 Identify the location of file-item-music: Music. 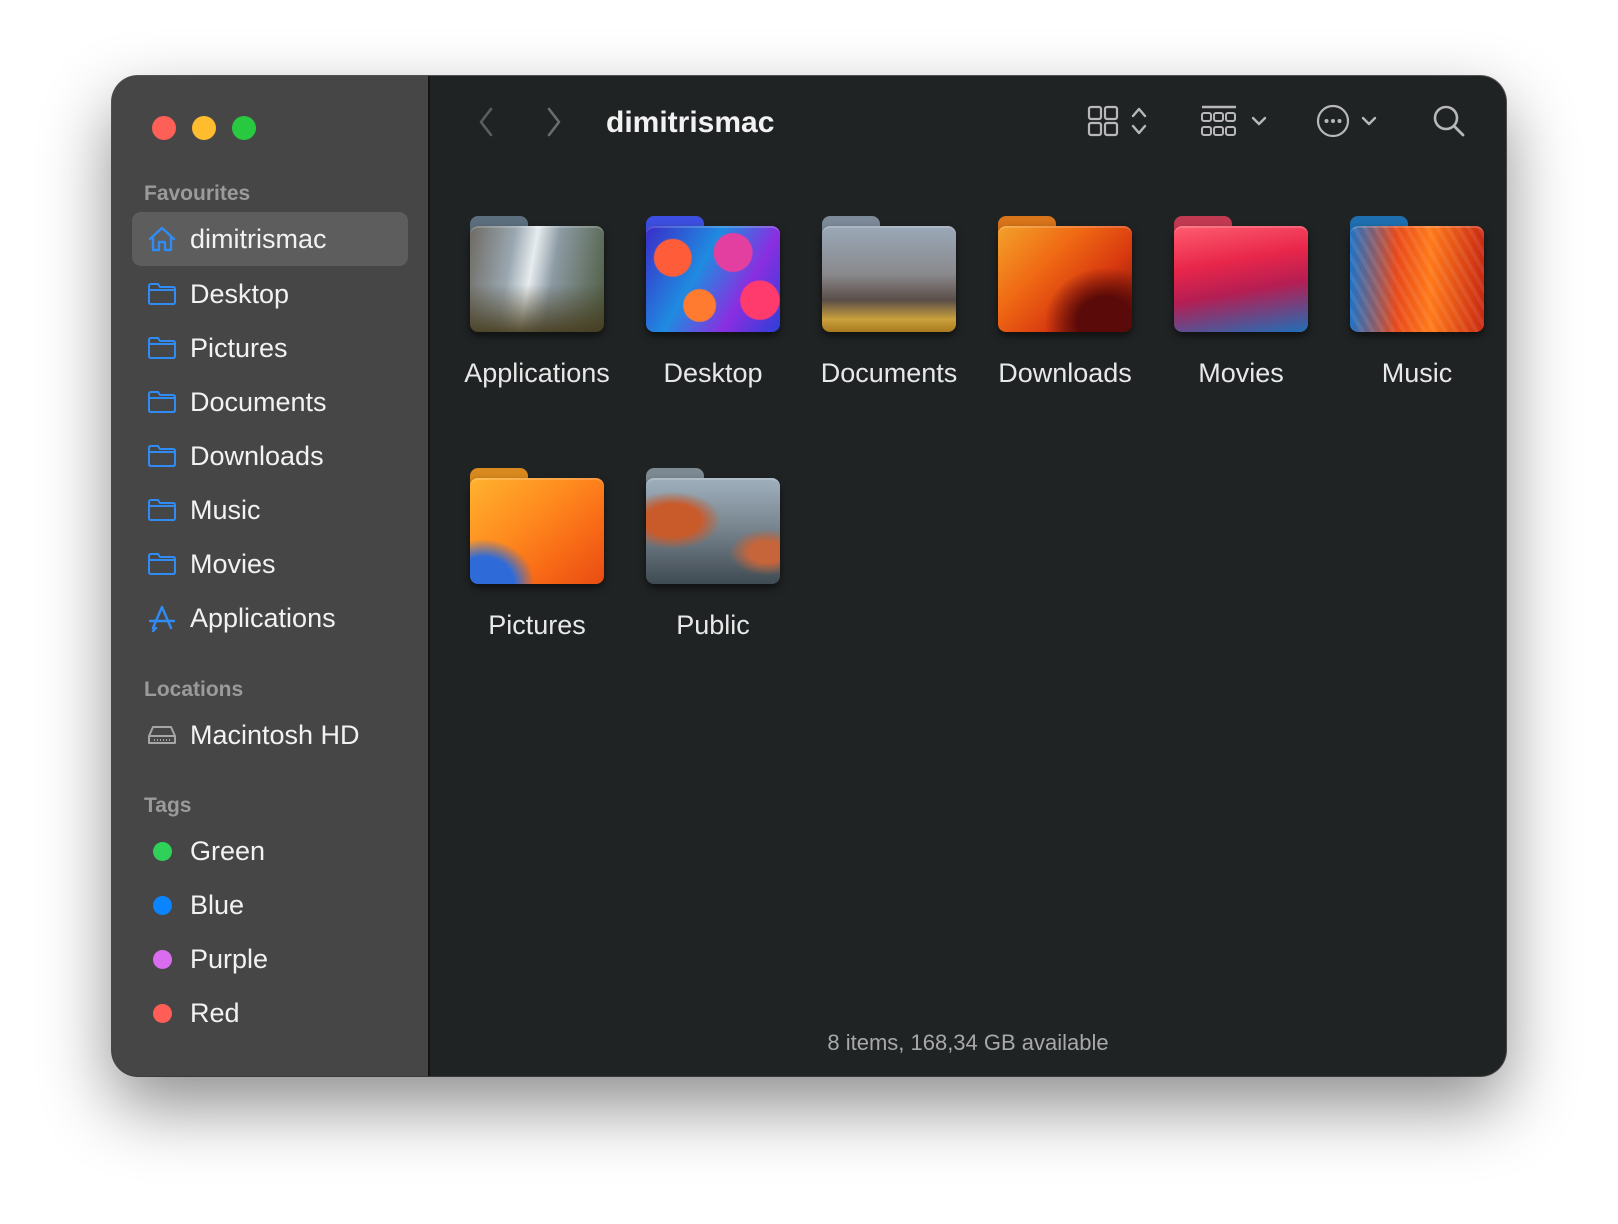
(1417, 302).